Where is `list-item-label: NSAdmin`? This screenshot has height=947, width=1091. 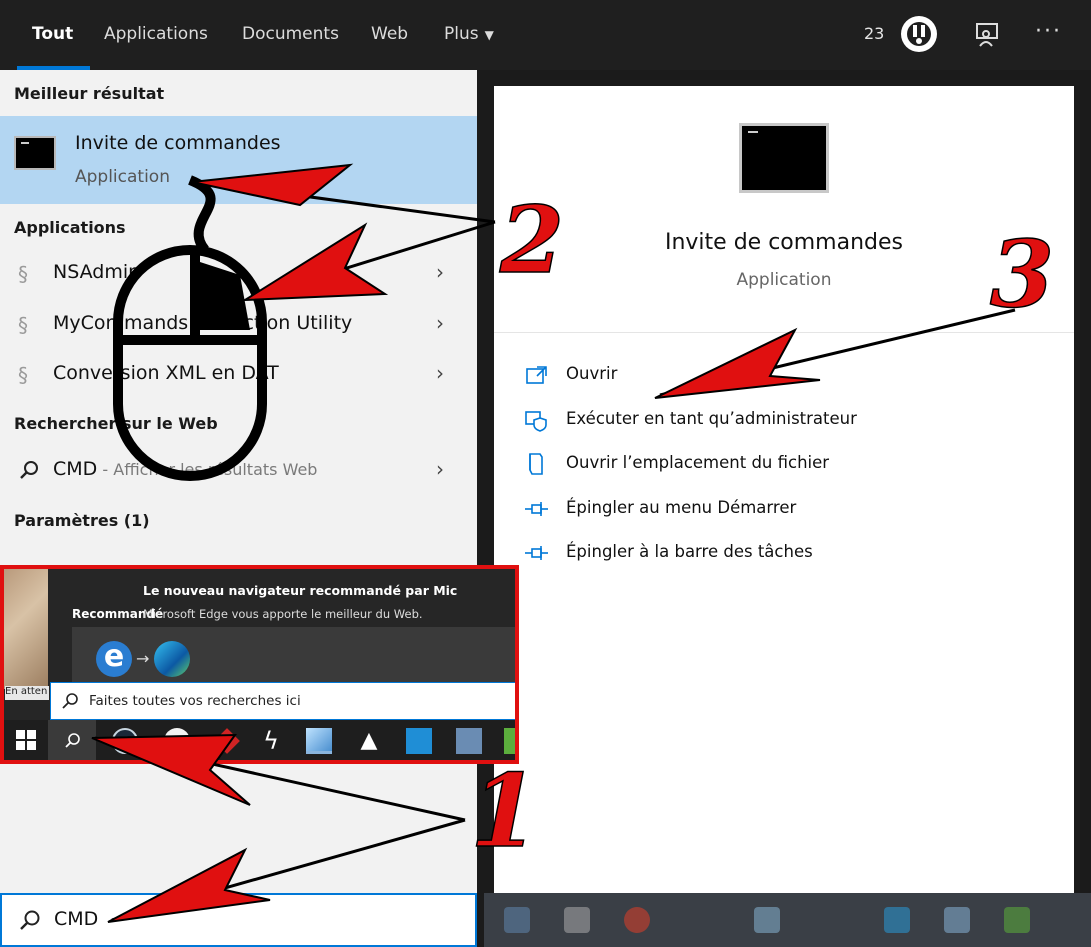 list-item-label: NSAdmin is located at coordinates (97, 272).